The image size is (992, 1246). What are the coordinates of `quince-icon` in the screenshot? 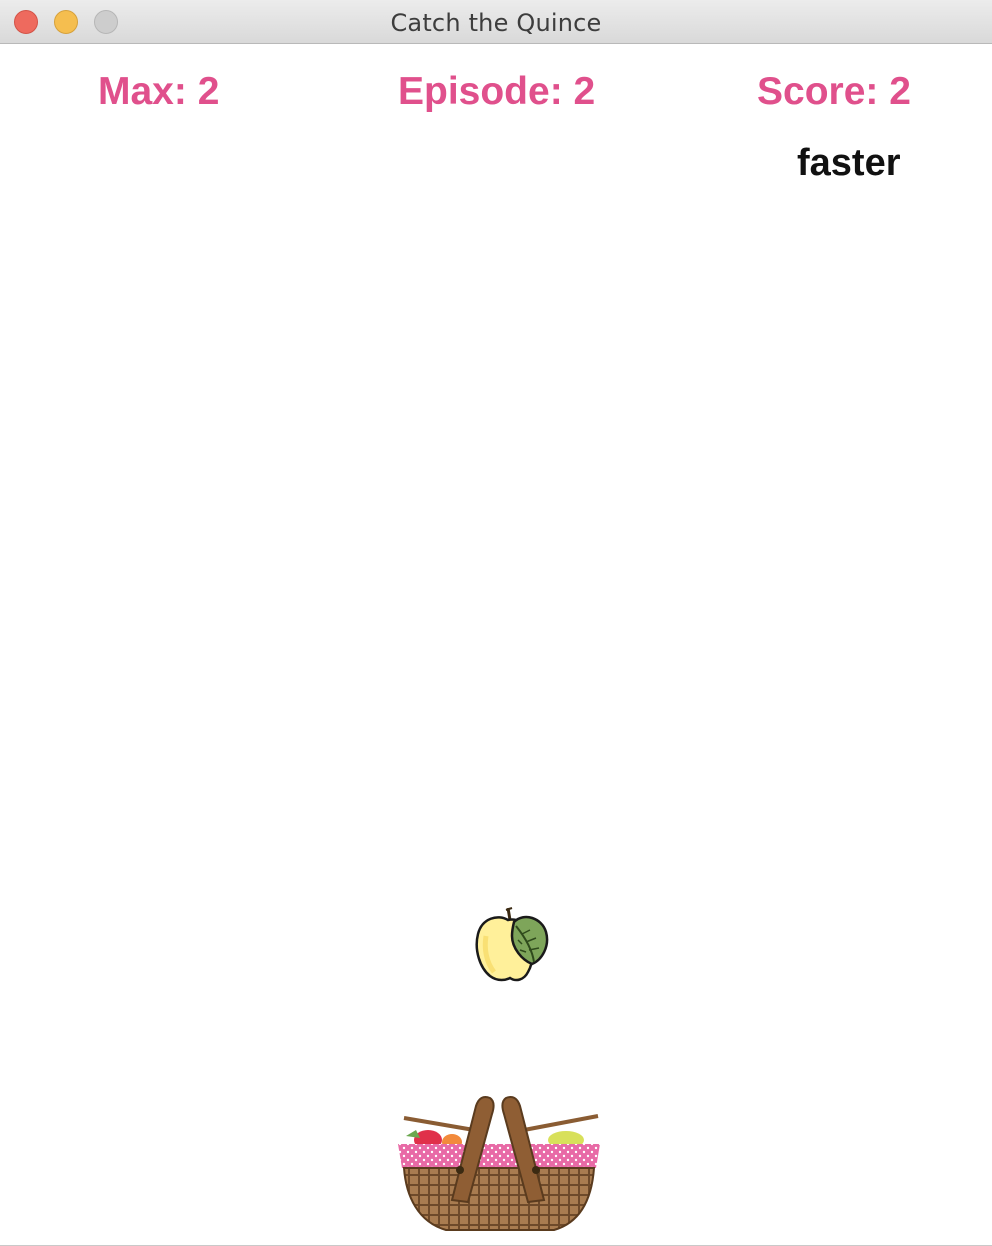 It's located at (512, 944).